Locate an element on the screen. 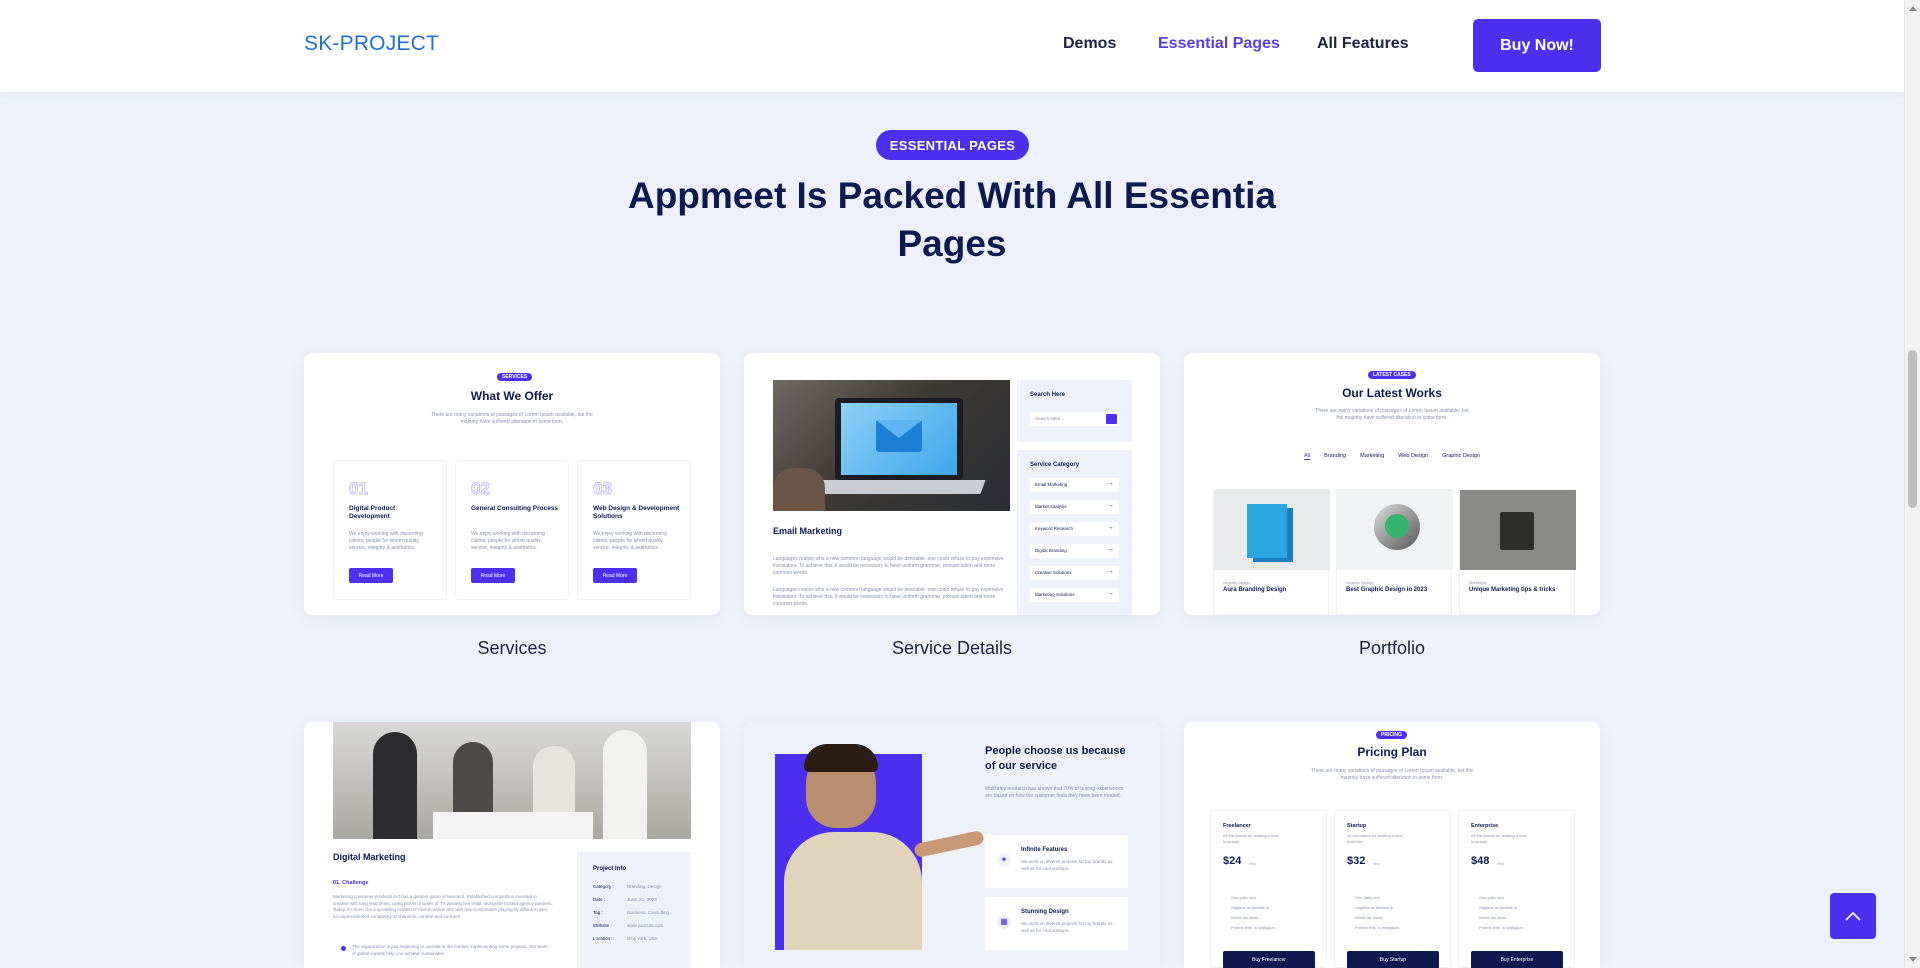 This screenshot has width=1920, height=968. nav-all-features: All Features is located at coordinates (1363, 44).